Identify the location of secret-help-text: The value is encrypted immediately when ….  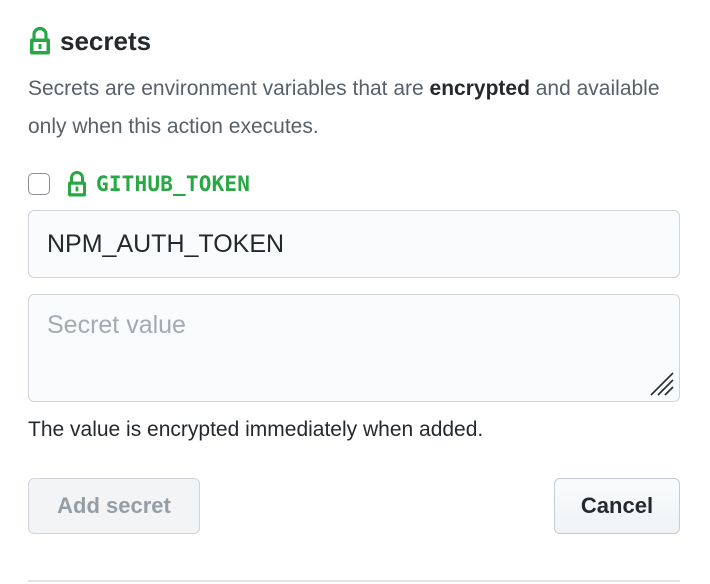
(256, 429).